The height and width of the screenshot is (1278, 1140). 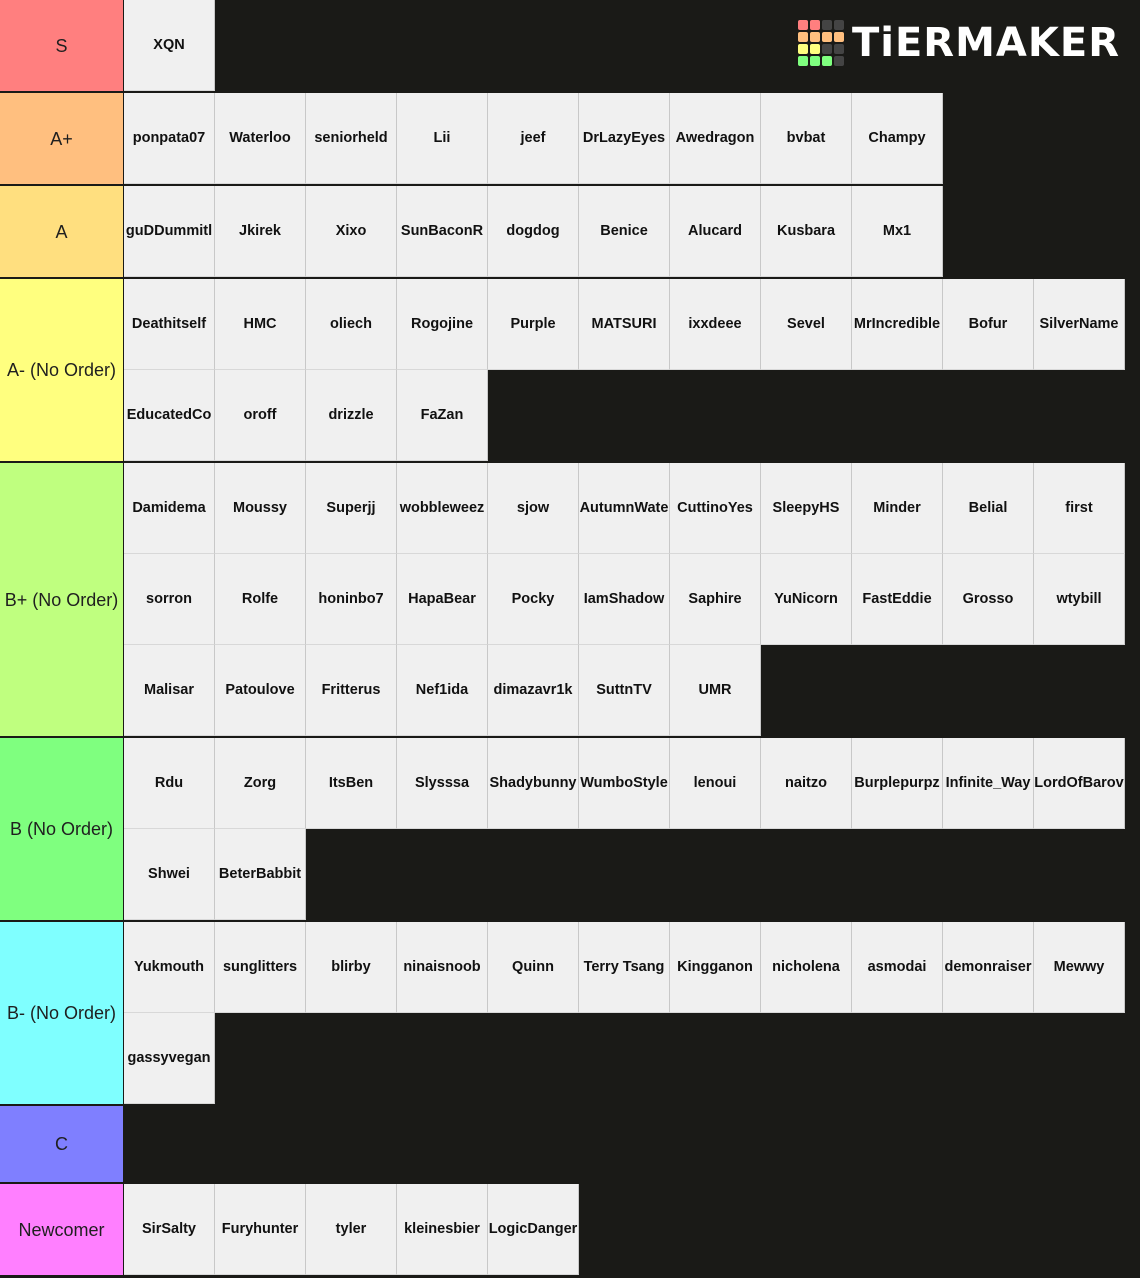 What do you see at coordinates (806, 783) in the screenshot?
I see `tier-item: naitzo` at bounding box center [806, 783].